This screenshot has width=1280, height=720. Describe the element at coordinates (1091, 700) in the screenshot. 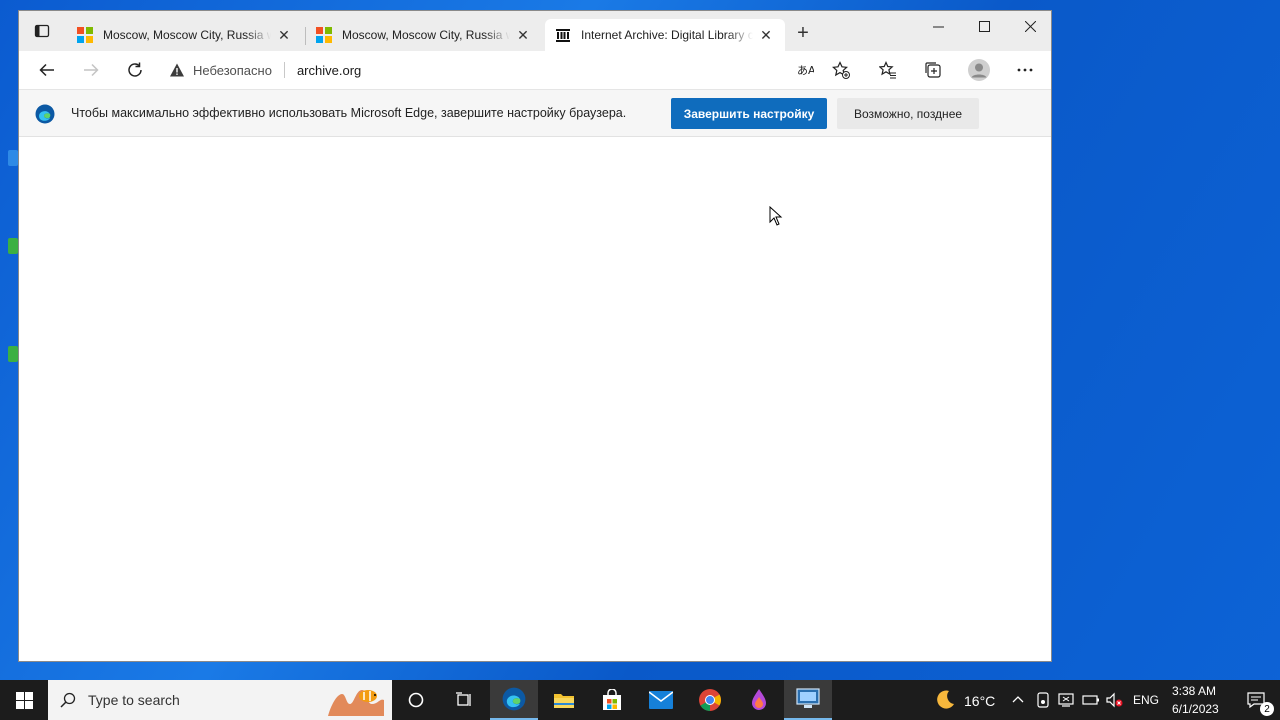

I see `battery-icon` at that location.